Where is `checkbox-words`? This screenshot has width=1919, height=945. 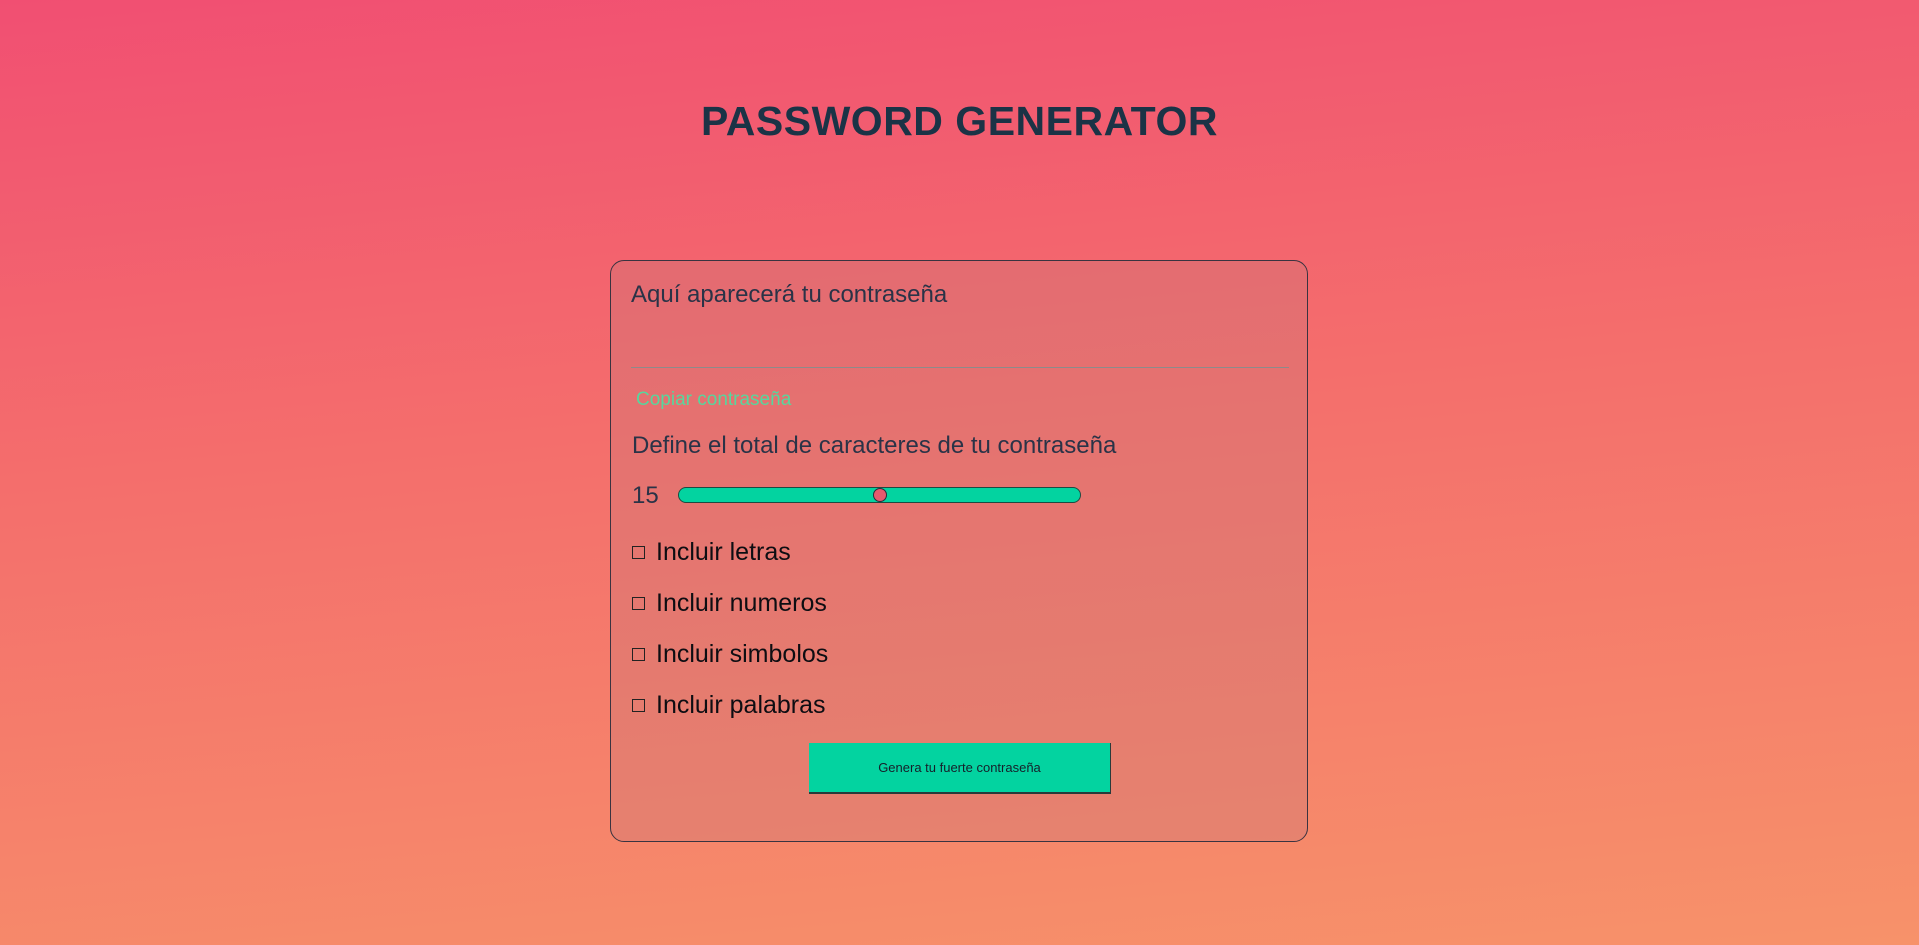 checkbox-words is located at coordinates (638, 705).